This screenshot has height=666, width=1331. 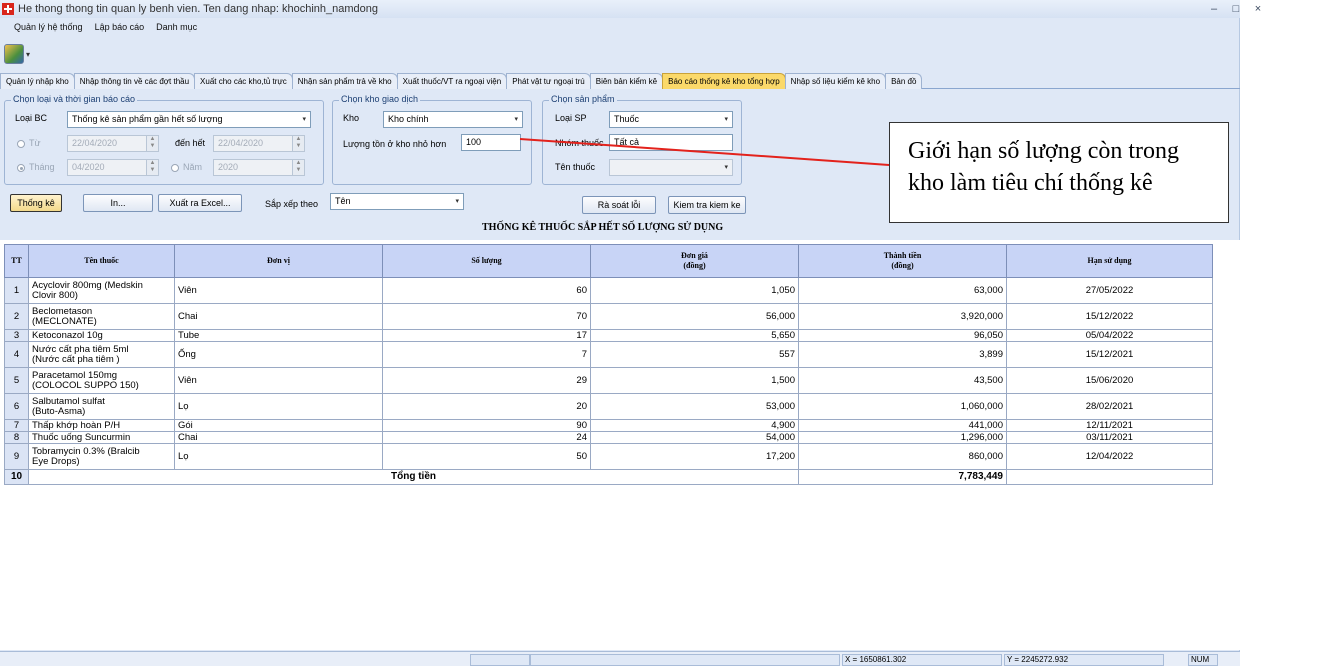 What do you see at coordinates (902, 456) in the screenshot?
I see `thanh-tien-cell: 860,000` at bounding box center [902, 456].